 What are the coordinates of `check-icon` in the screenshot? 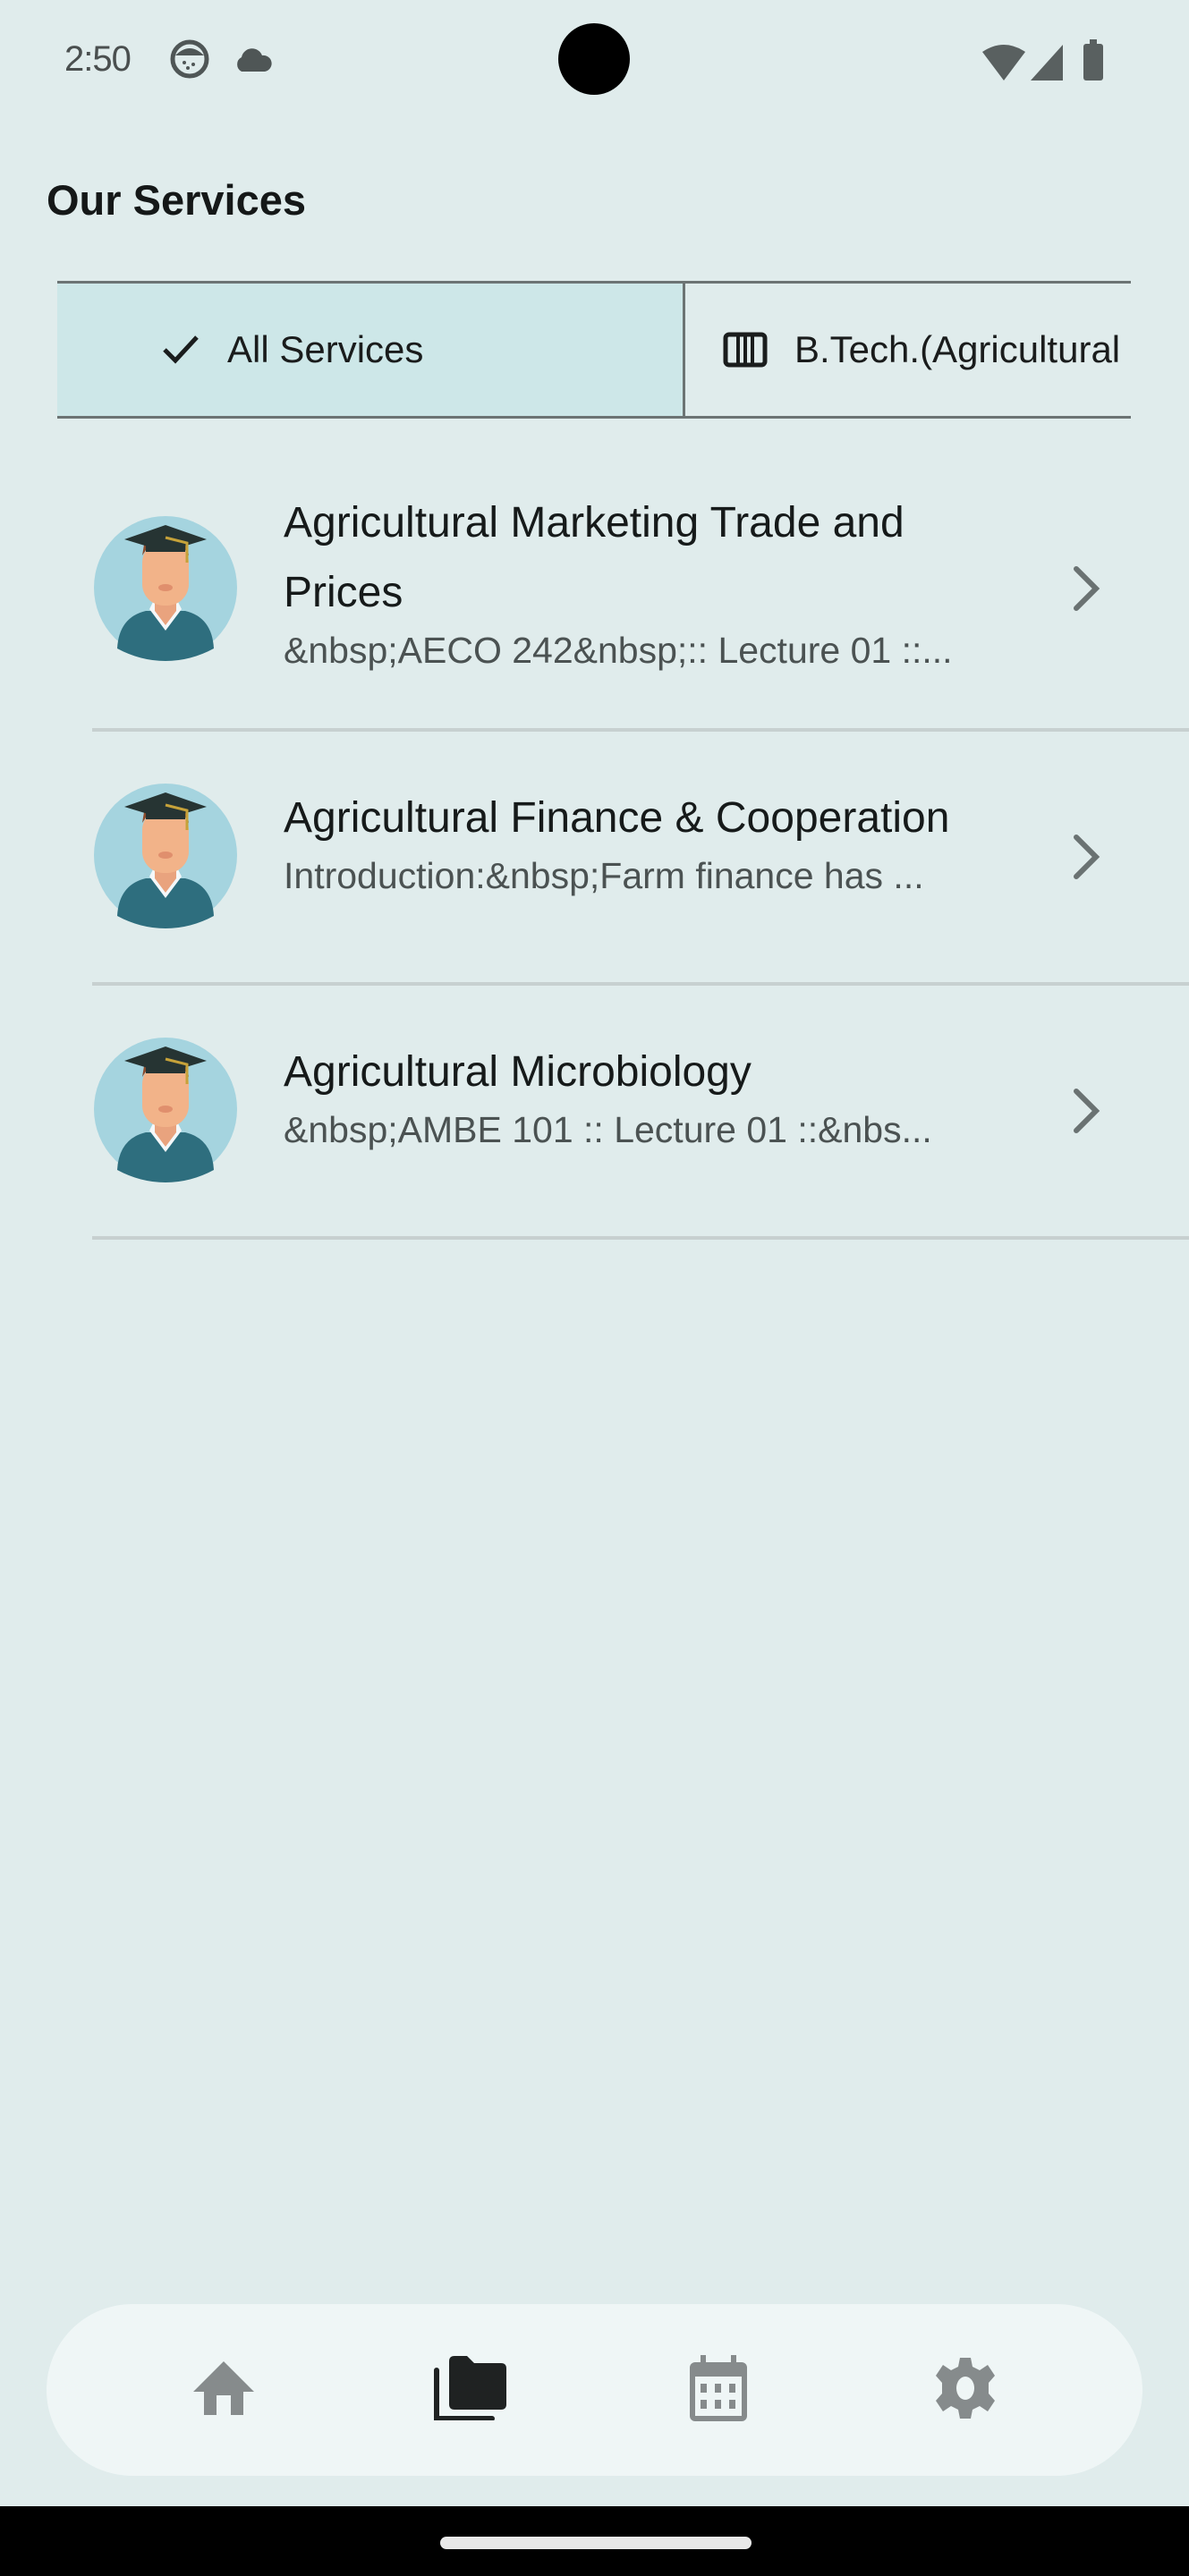 It's located at (180, 350).